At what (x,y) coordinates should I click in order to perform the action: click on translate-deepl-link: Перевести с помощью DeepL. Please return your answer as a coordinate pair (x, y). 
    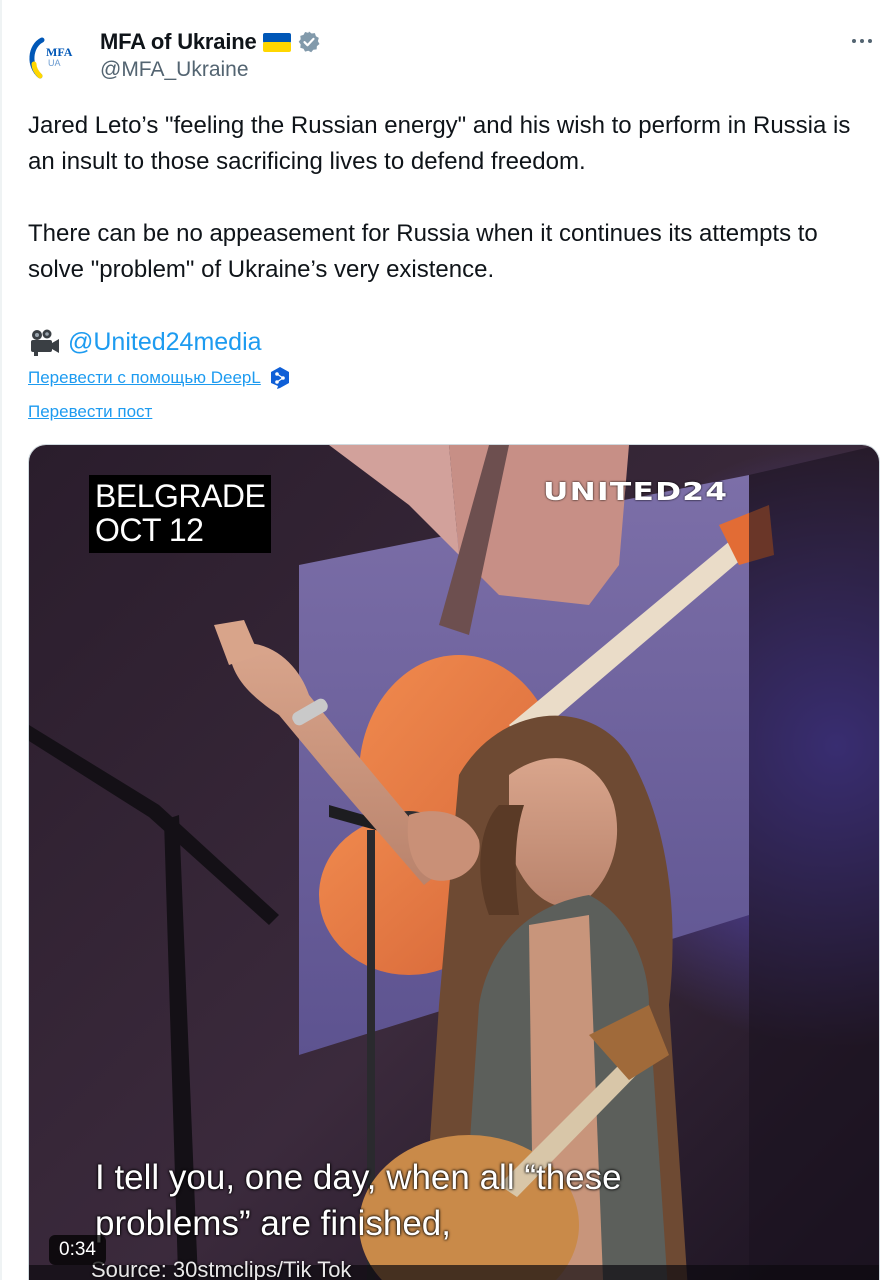
    Looking at the image, I should click on (144, 378).